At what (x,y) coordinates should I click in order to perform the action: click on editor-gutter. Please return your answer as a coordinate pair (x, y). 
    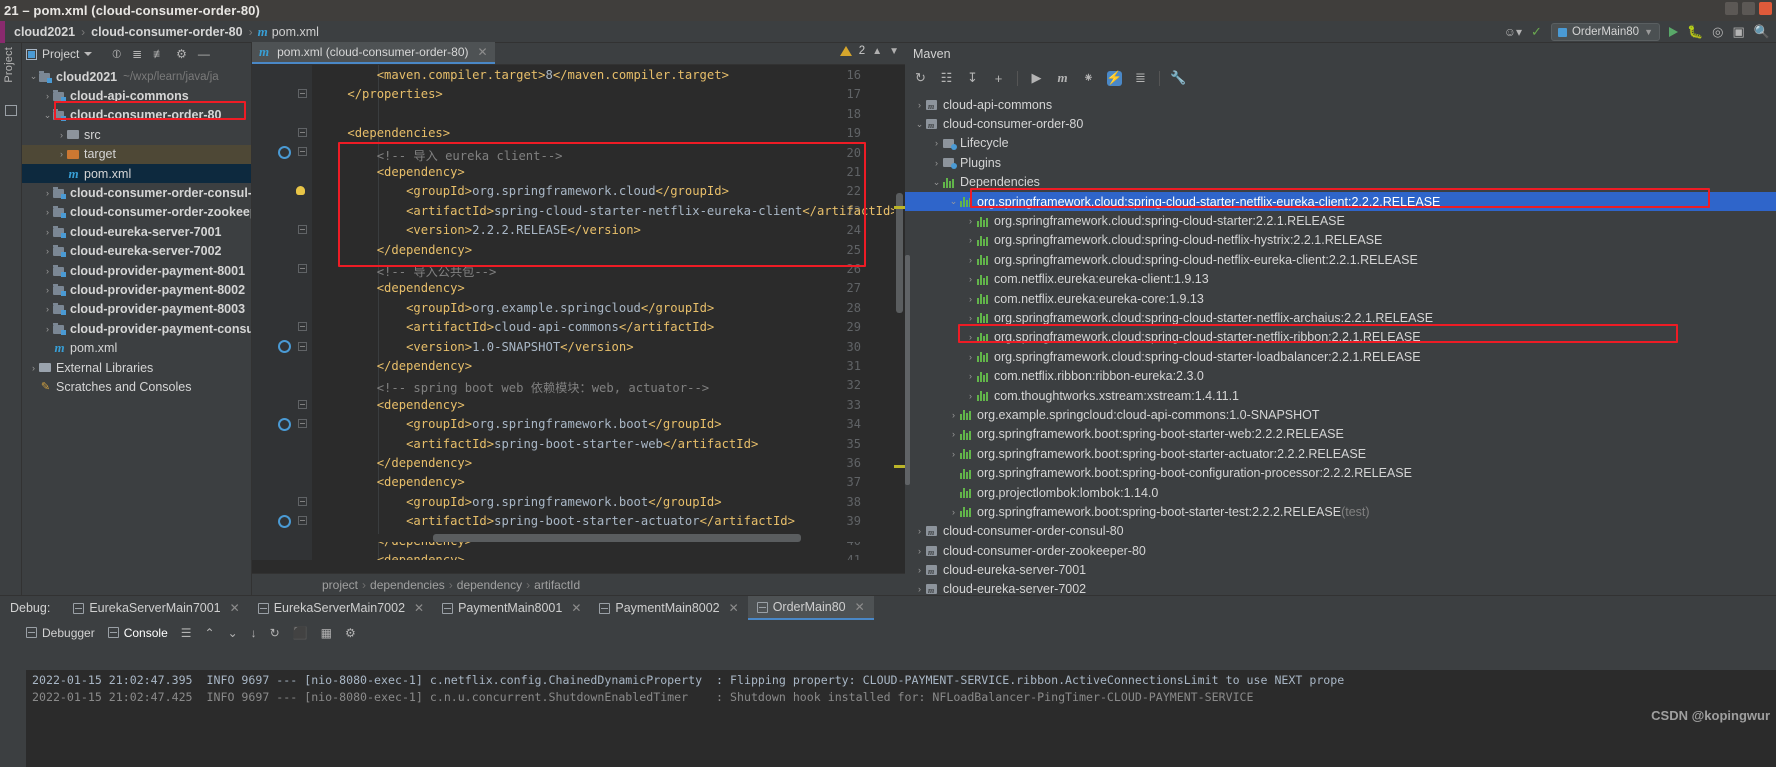
    Looking at the image, I should click on (282, 312).